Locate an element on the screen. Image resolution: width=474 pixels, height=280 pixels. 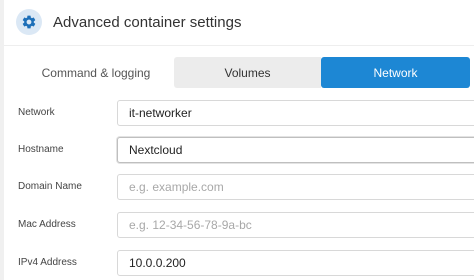
network-label: Network is located at coordinates (36, 112).